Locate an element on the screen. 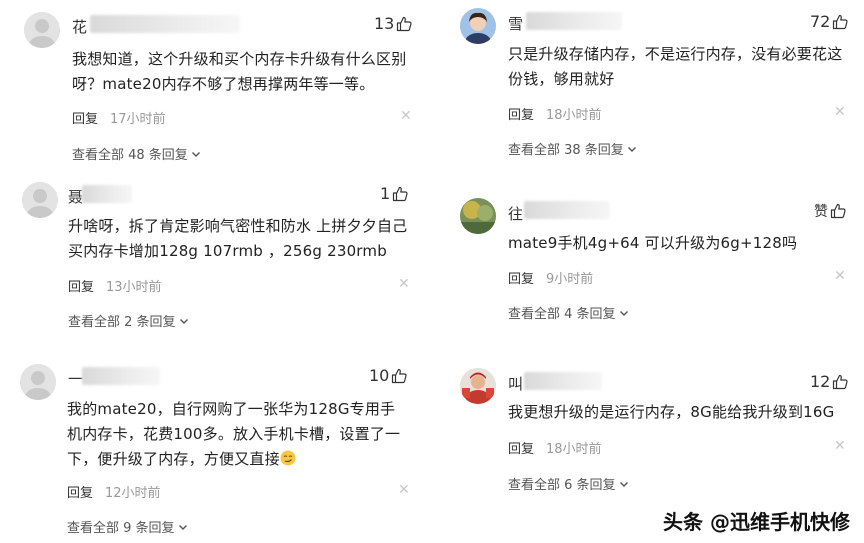 Image resolution: width=864 pixels, height=543 pixels. comment-username: 往 is located at coordinates (515, 213).